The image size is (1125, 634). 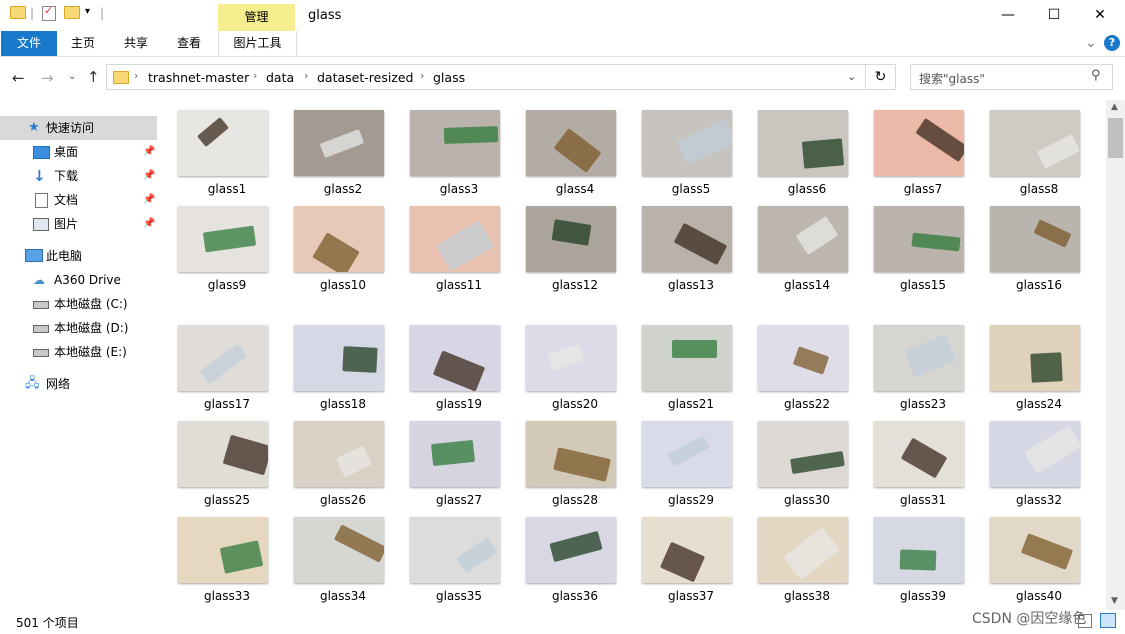 I want to click on file-tile: glass1, so click(x=218, y=148).